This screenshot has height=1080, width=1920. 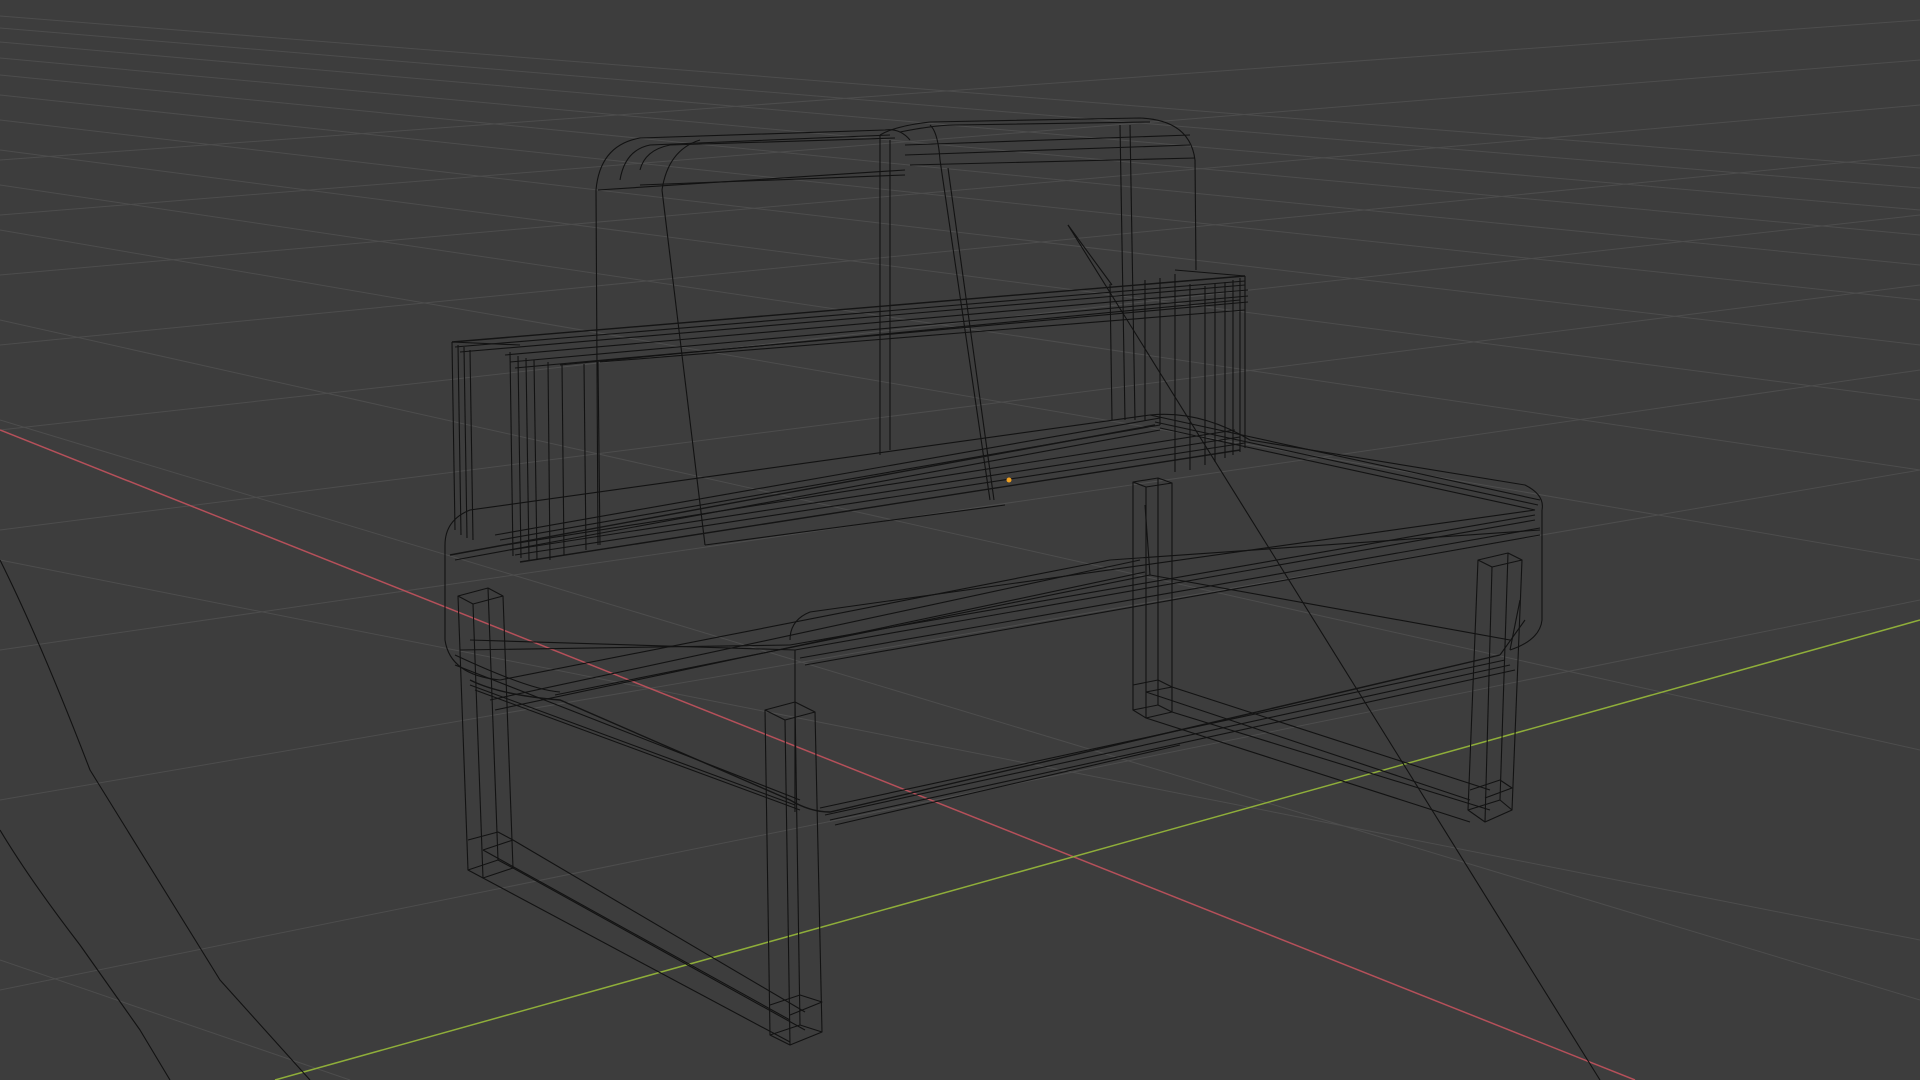 I want to click on backrest-cushion, so click(x=896, y=331).